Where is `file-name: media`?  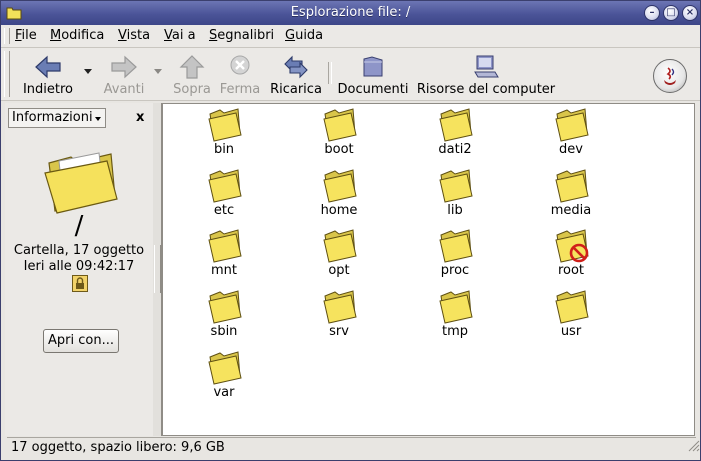 file-name: media is located at coordinates (571, 210).